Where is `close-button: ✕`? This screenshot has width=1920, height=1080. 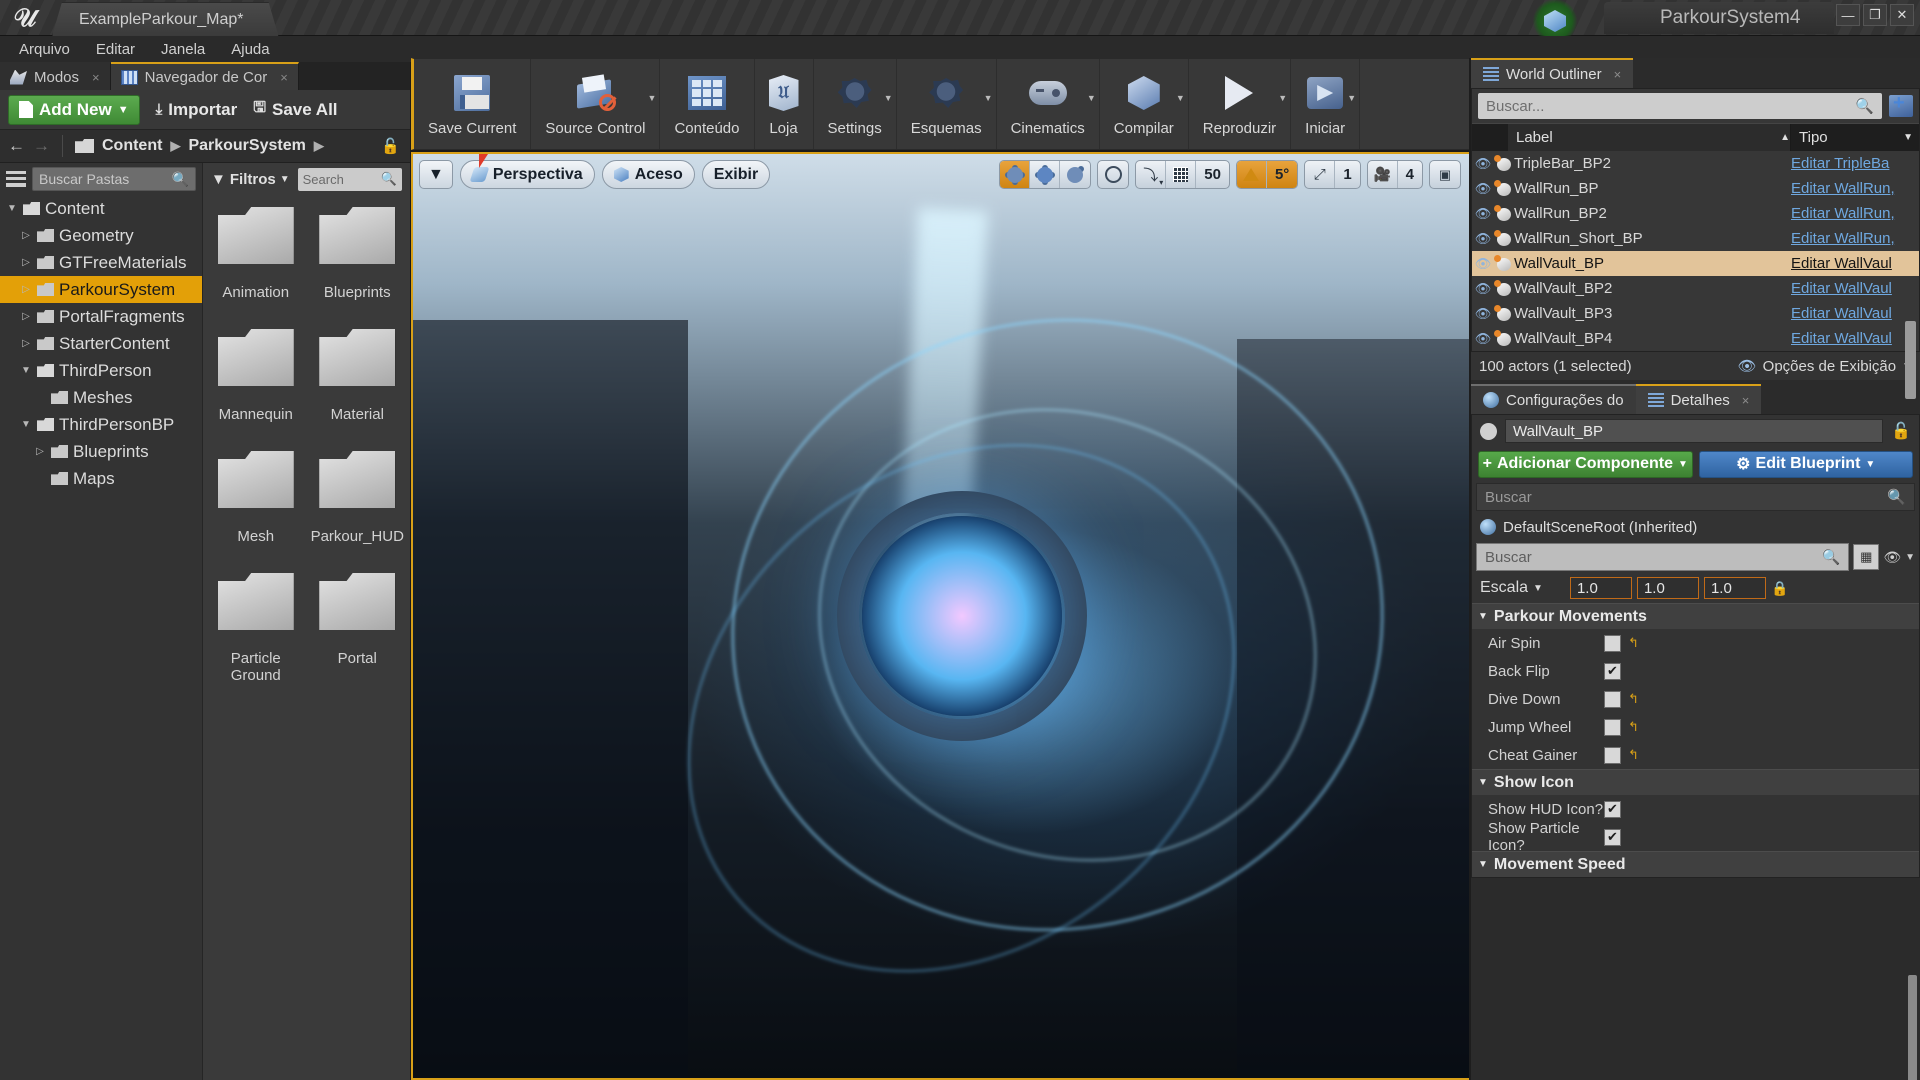 close-button: ✕ is located at coordinates (1902, 15).